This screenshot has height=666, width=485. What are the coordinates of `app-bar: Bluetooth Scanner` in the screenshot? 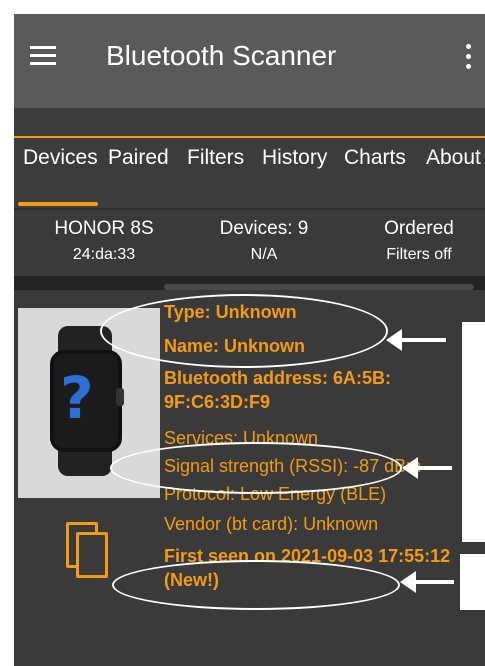 It's located at (249, 61).